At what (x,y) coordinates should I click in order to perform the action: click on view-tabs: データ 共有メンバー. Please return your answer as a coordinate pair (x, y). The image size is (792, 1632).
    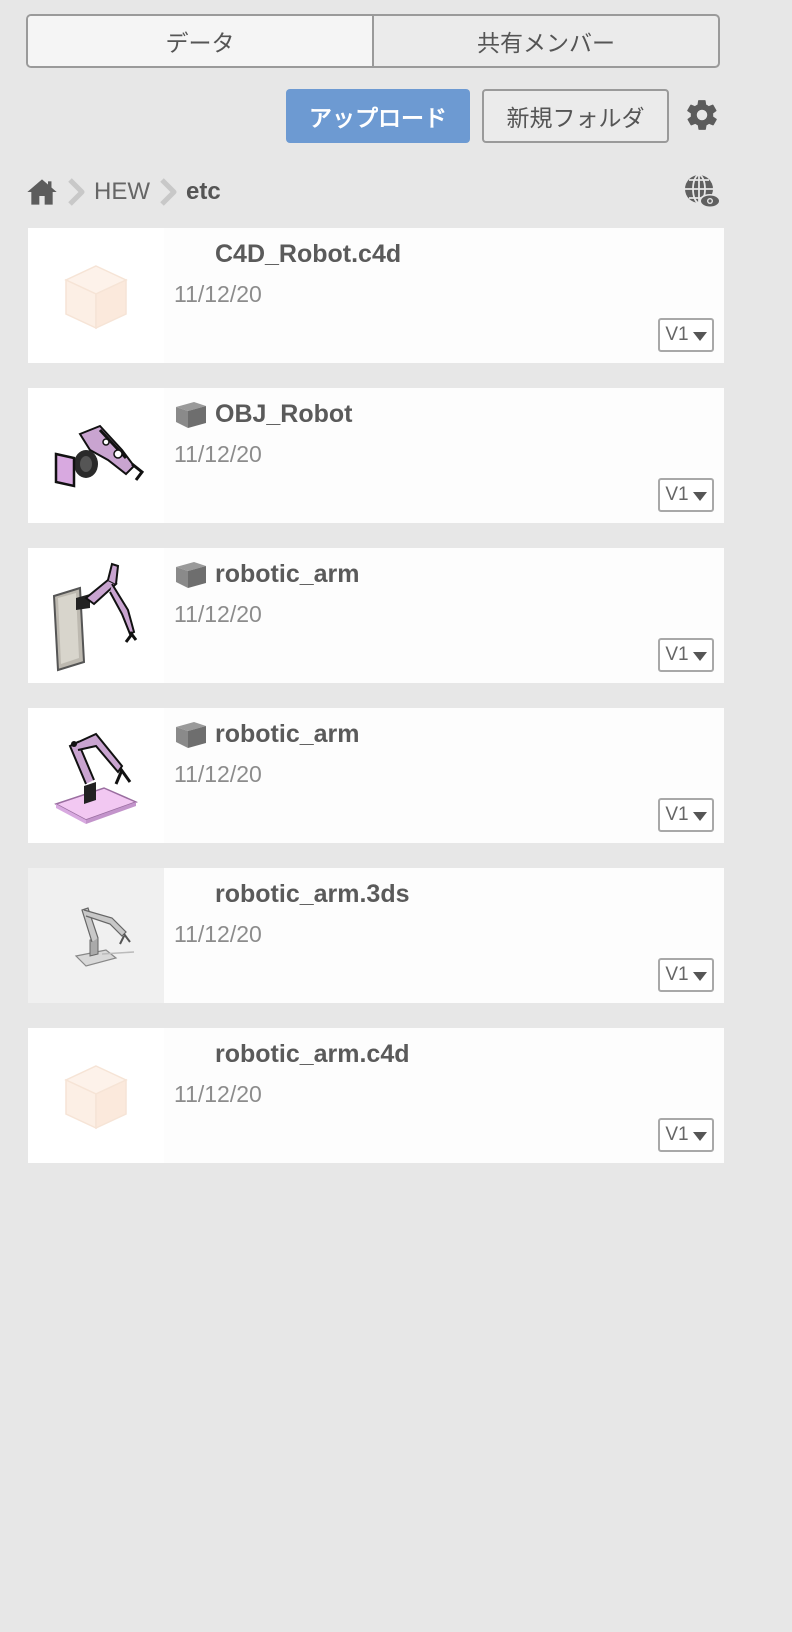
    Looking at the image, I should click on (373, 41).